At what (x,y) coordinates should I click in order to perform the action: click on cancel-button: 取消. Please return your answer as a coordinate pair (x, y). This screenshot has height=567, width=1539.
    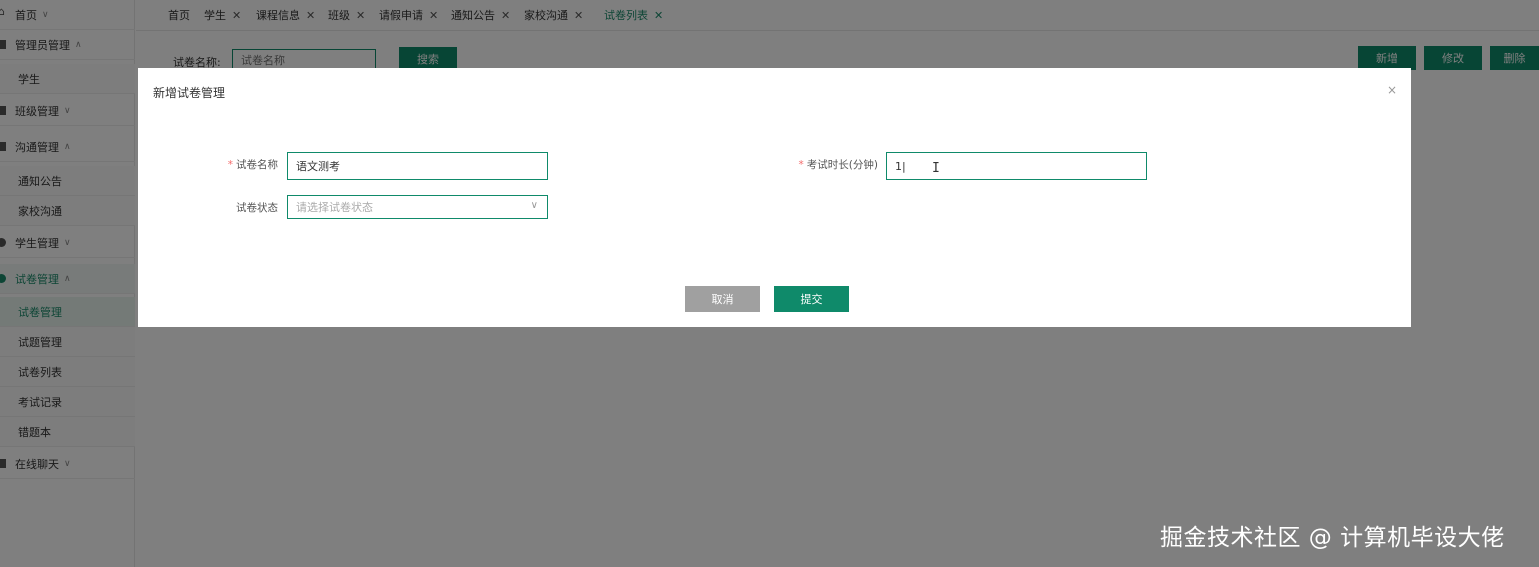
    Looking at the image, I should click on (722, 299).